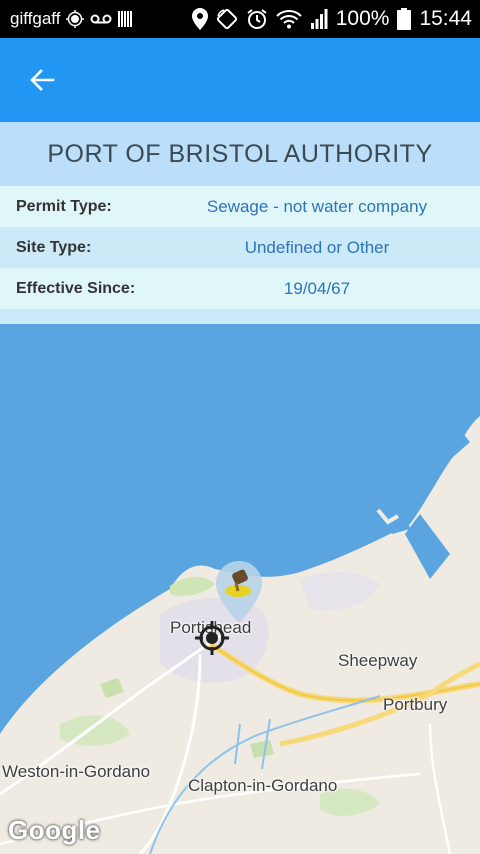 The height and width of the screenshot is (854, 480). I want to click on barcode-icon, so click(126, 19).